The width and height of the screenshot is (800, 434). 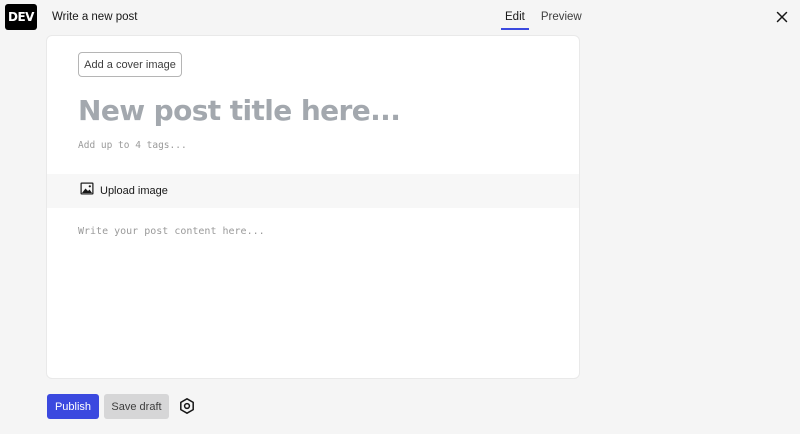 I want to click on upload-image-button: Upload image, so click(x=124, y=191).